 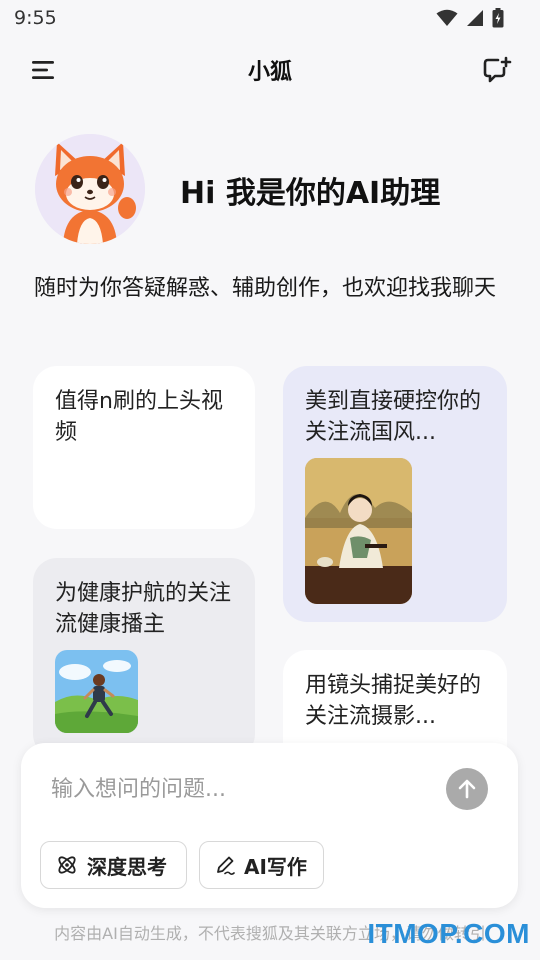 I want to click on status-bar: 9:55, so click(x=270, y=18).